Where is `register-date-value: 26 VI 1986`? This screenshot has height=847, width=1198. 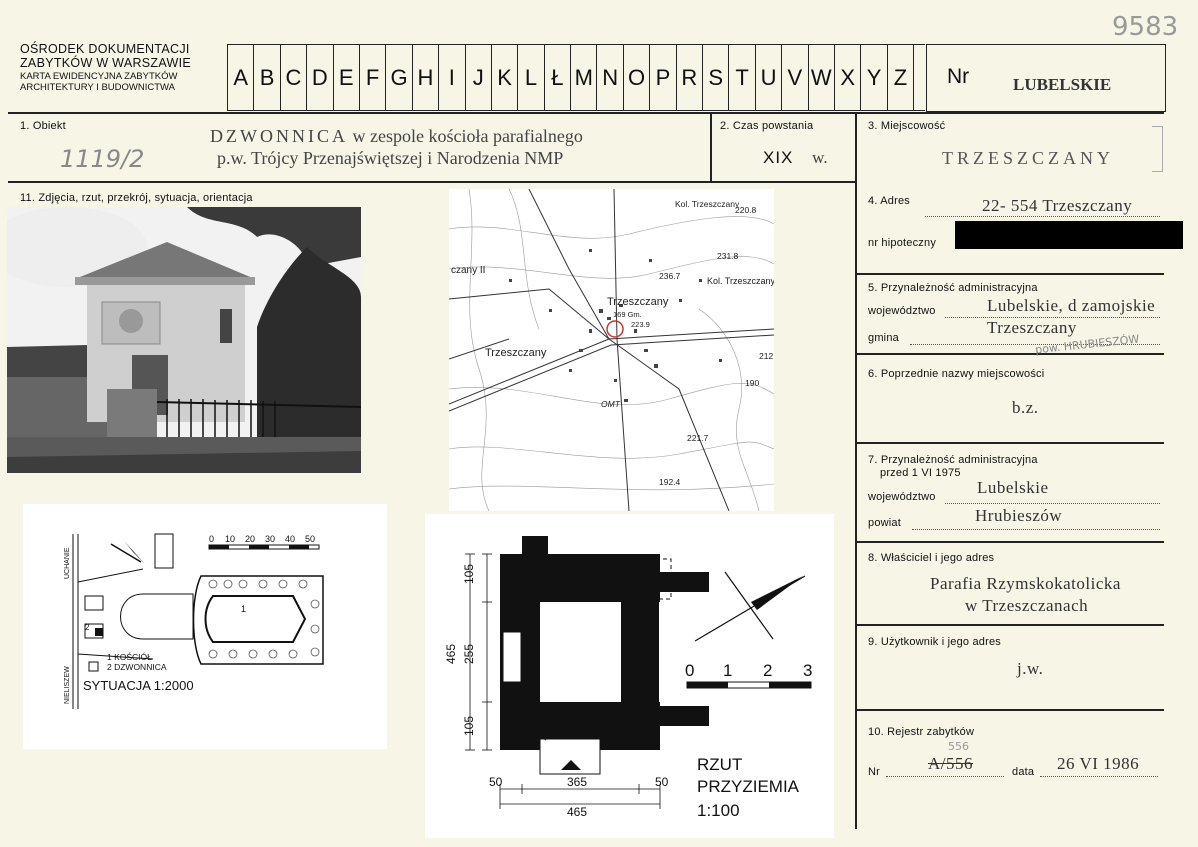
register-date-value: 26 VI 1986 is located at coordinates (1098, 763).